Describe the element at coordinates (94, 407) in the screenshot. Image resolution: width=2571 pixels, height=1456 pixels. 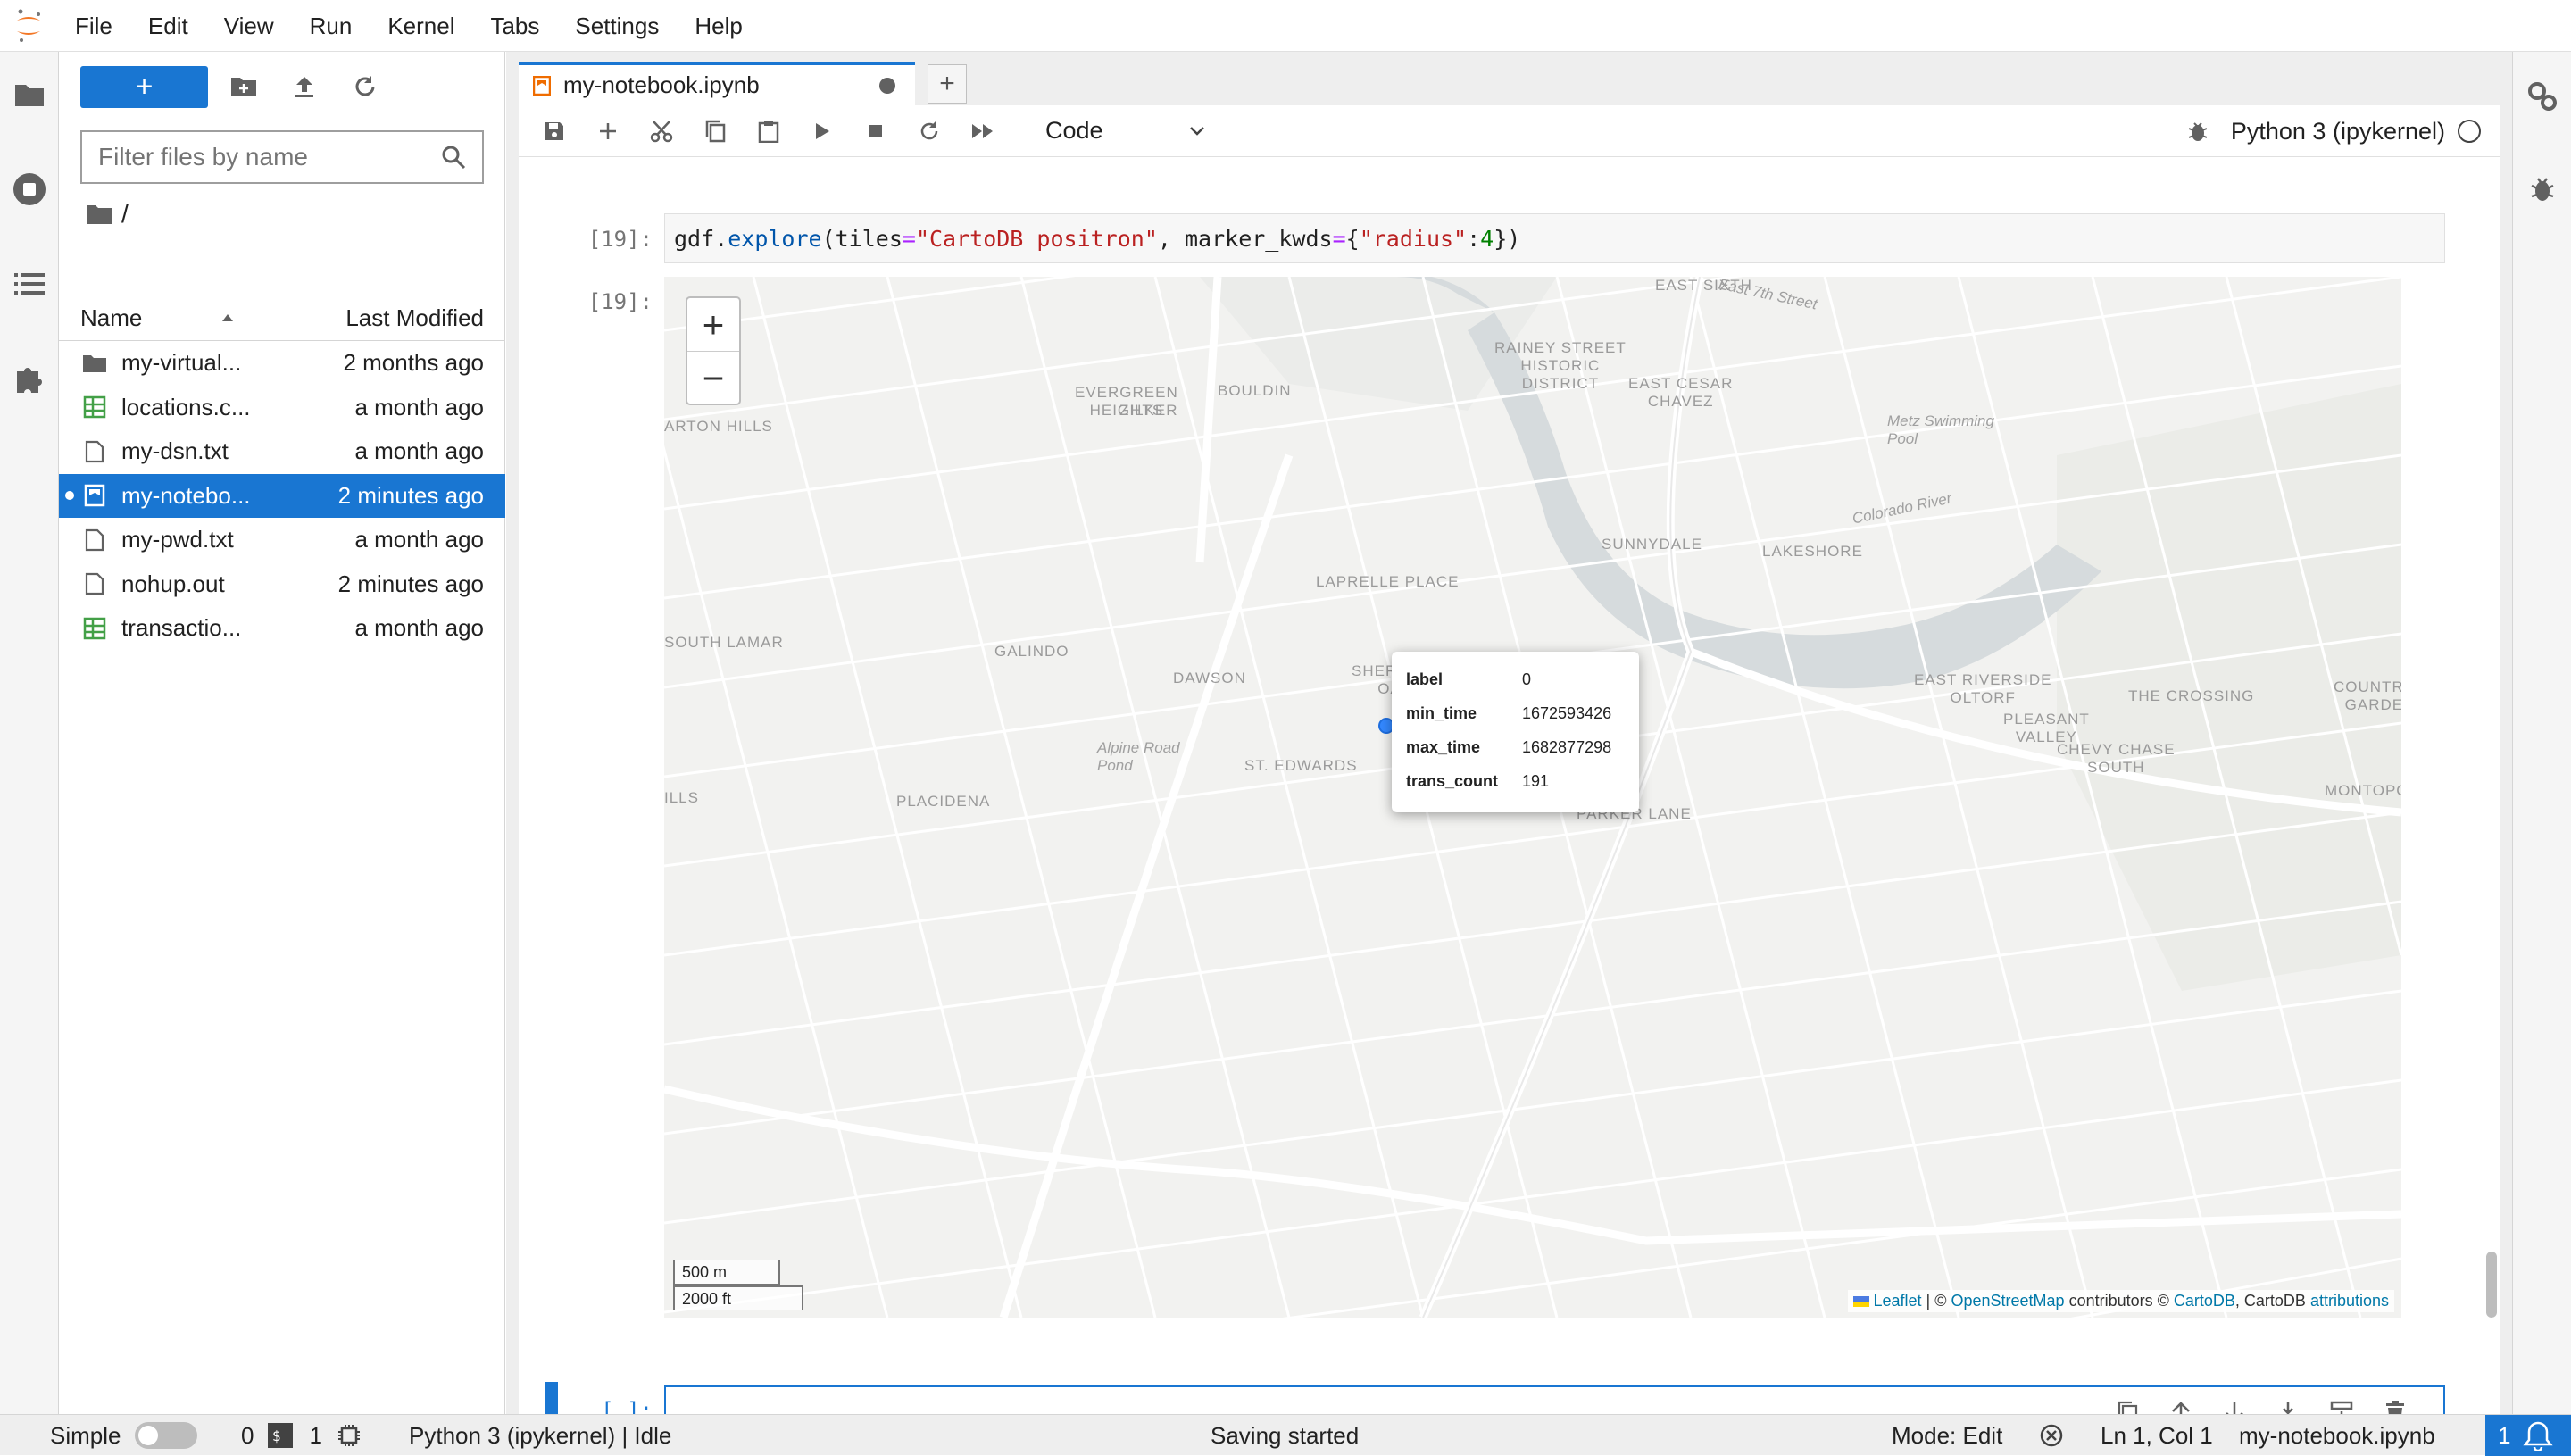
I see `spreadsheet-icon` at that location.